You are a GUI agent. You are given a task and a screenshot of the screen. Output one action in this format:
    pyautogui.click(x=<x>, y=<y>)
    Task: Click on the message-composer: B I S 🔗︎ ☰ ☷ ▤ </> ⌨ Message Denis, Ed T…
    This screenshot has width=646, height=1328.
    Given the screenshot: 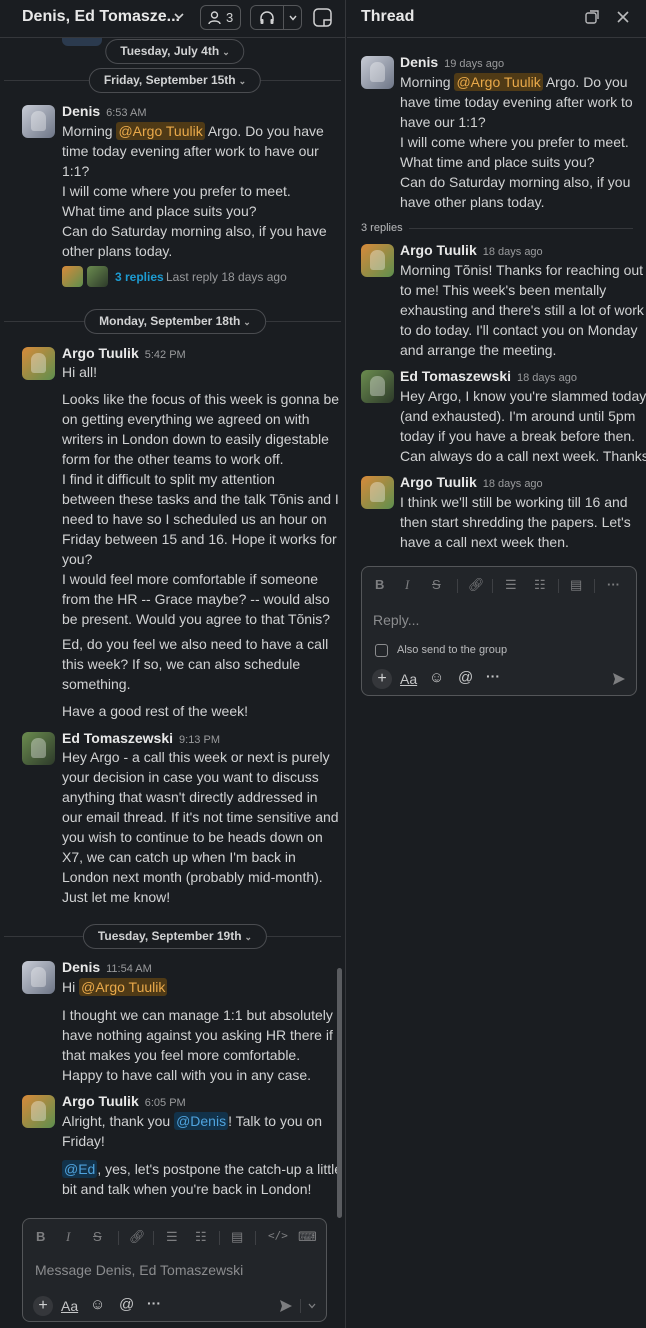 What is the action you would take?
    pyautogui.click(x=174, y=1270)
    